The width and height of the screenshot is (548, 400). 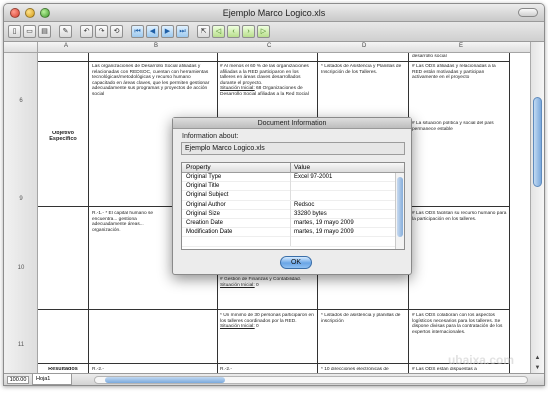 What do you see at coordinates (218, 31) in the screenshot?
I see `nav-left-icon: ◁` at bounding box center [218, 31].